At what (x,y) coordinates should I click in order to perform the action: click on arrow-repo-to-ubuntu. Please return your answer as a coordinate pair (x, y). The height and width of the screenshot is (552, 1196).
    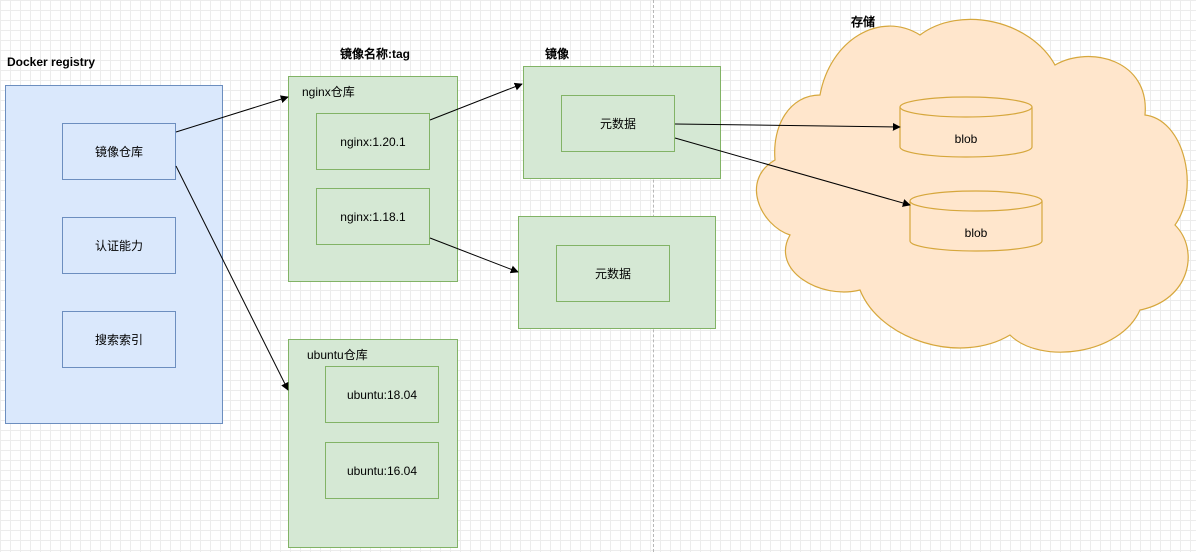
    Looking at the image, I should click on (232, 278).